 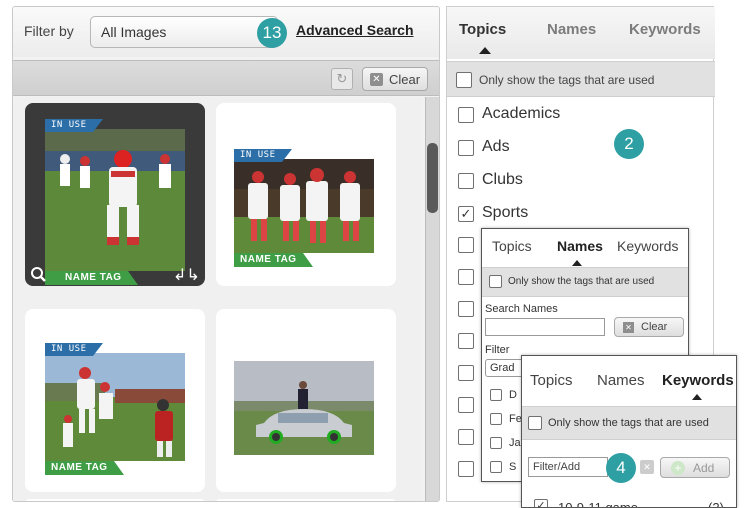 What do you see at coordinates (541, 503) in the screenshot?
I see `keyword-checkbox: ✓` at bounding box center [541, 503].